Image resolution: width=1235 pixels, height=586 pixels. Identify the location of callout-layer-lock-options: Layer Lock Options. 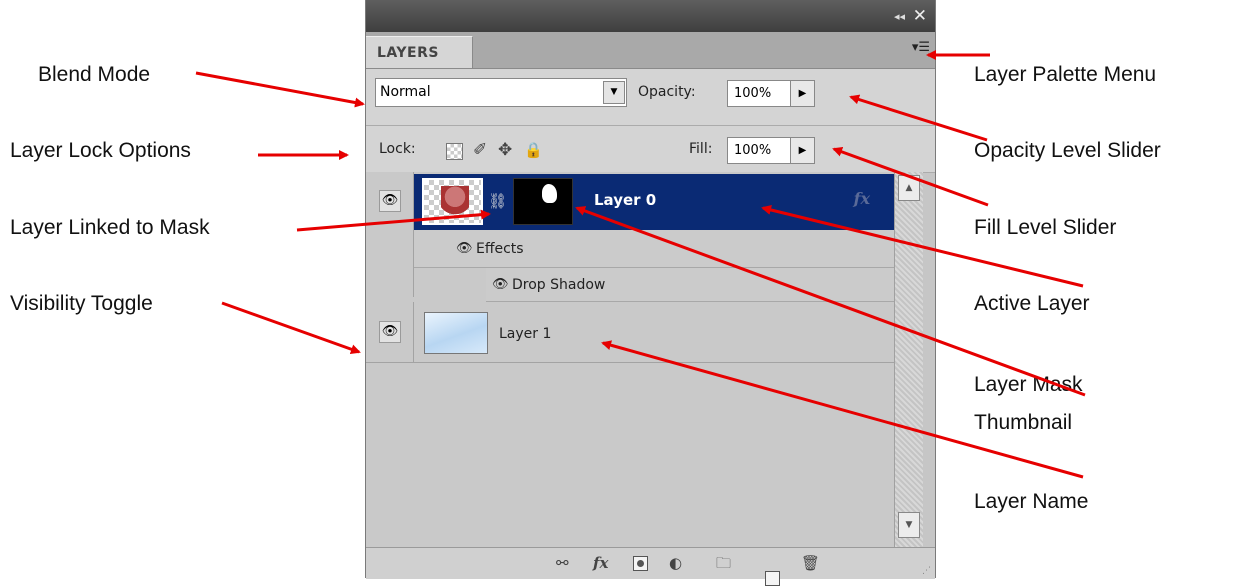
(100, 150).